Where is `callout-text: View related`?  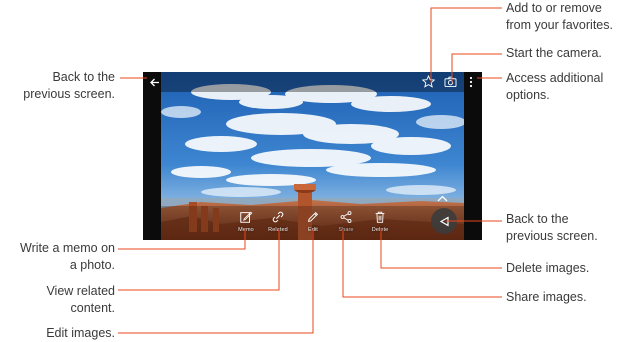
callout-text: View related is located at coordinates (80, 291).